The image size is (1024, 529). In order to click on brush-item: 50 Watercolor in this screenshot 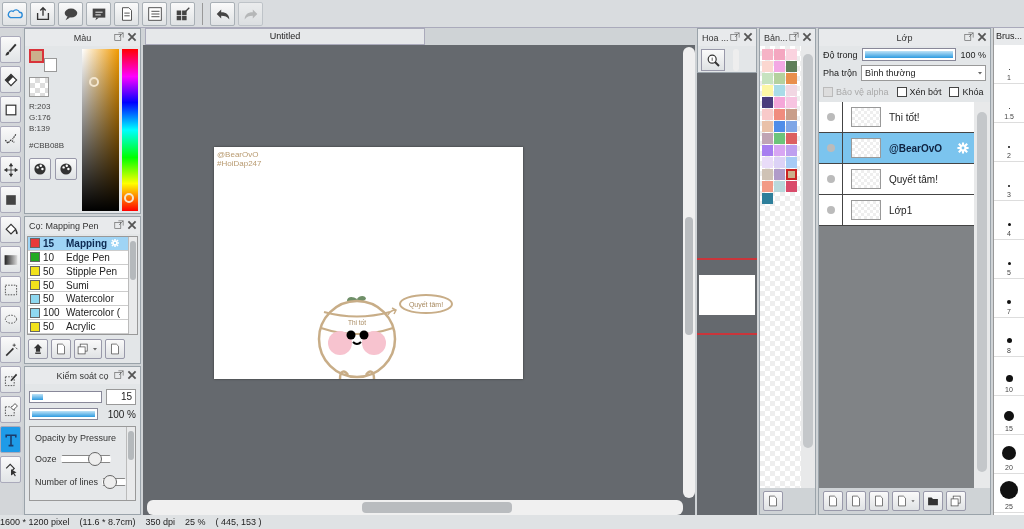, I will do `click(78, 299)`.